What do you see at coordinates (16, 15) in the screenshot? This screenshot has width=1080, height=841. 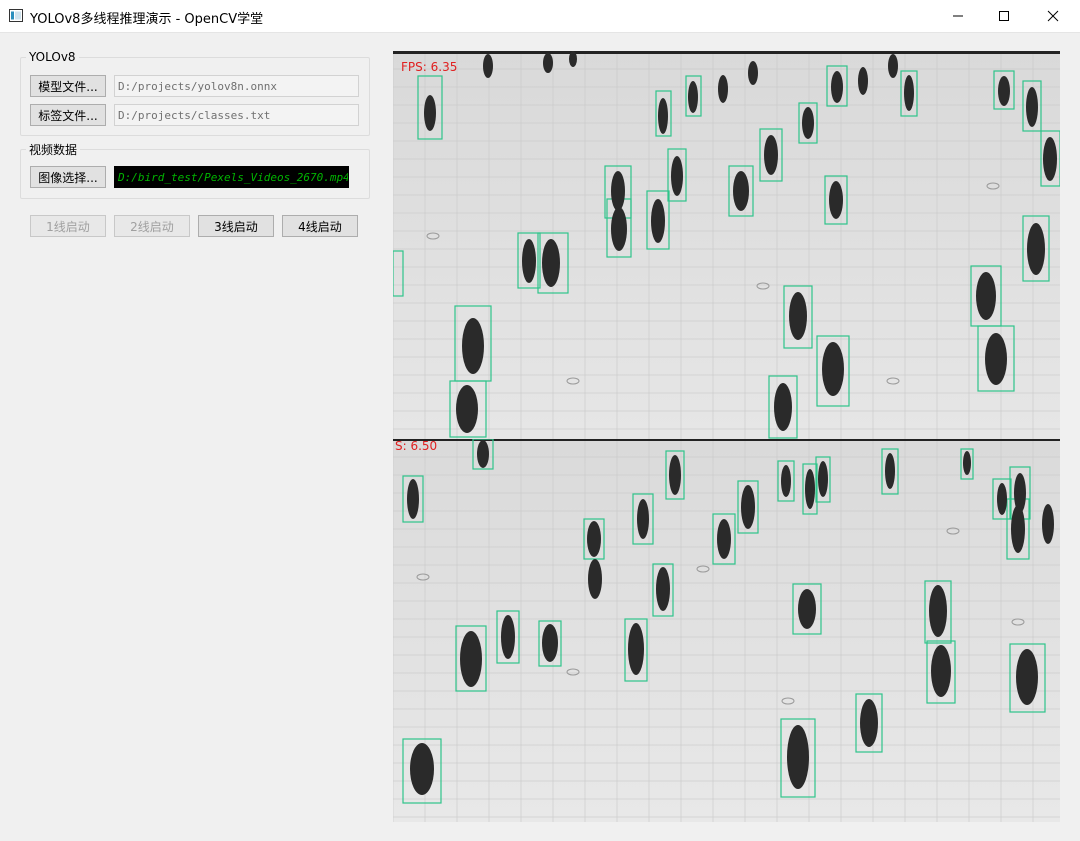 I see `app-window-icon` at bounding box center [16, 15].